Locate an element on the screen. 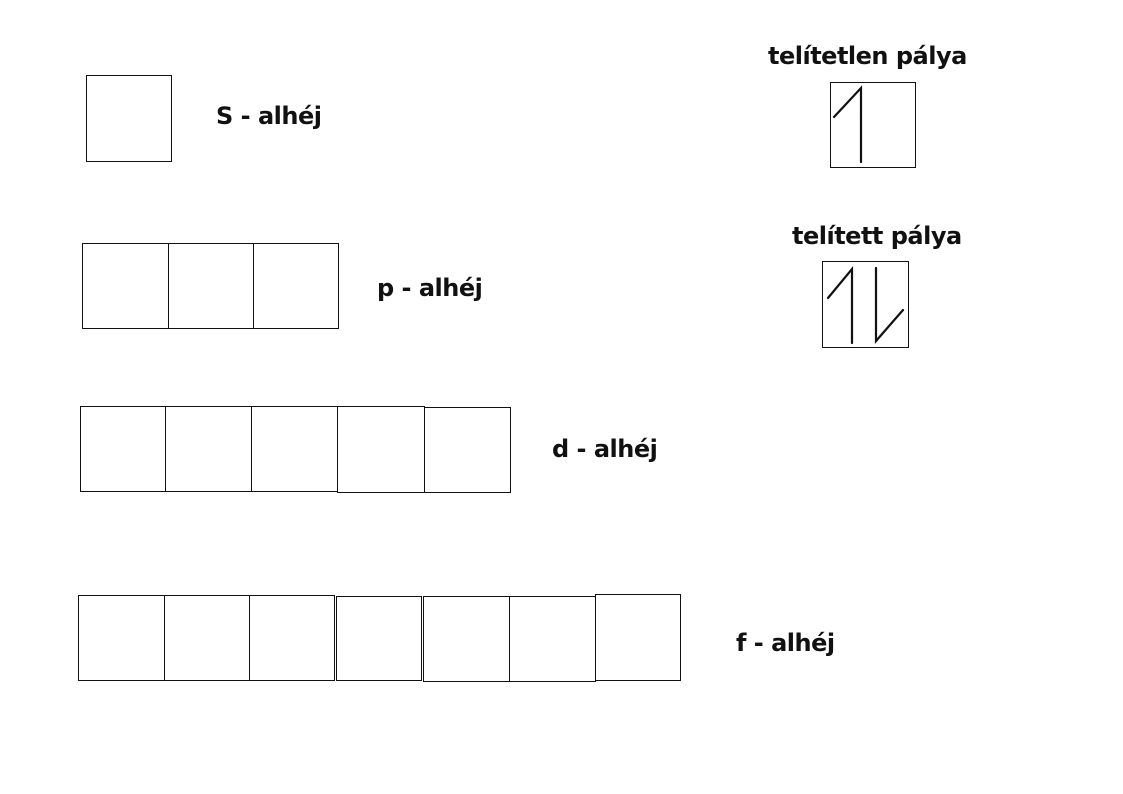 This screenshot has height=794, width=1123. filled-orbital-box is located at coordinates (865, 304).